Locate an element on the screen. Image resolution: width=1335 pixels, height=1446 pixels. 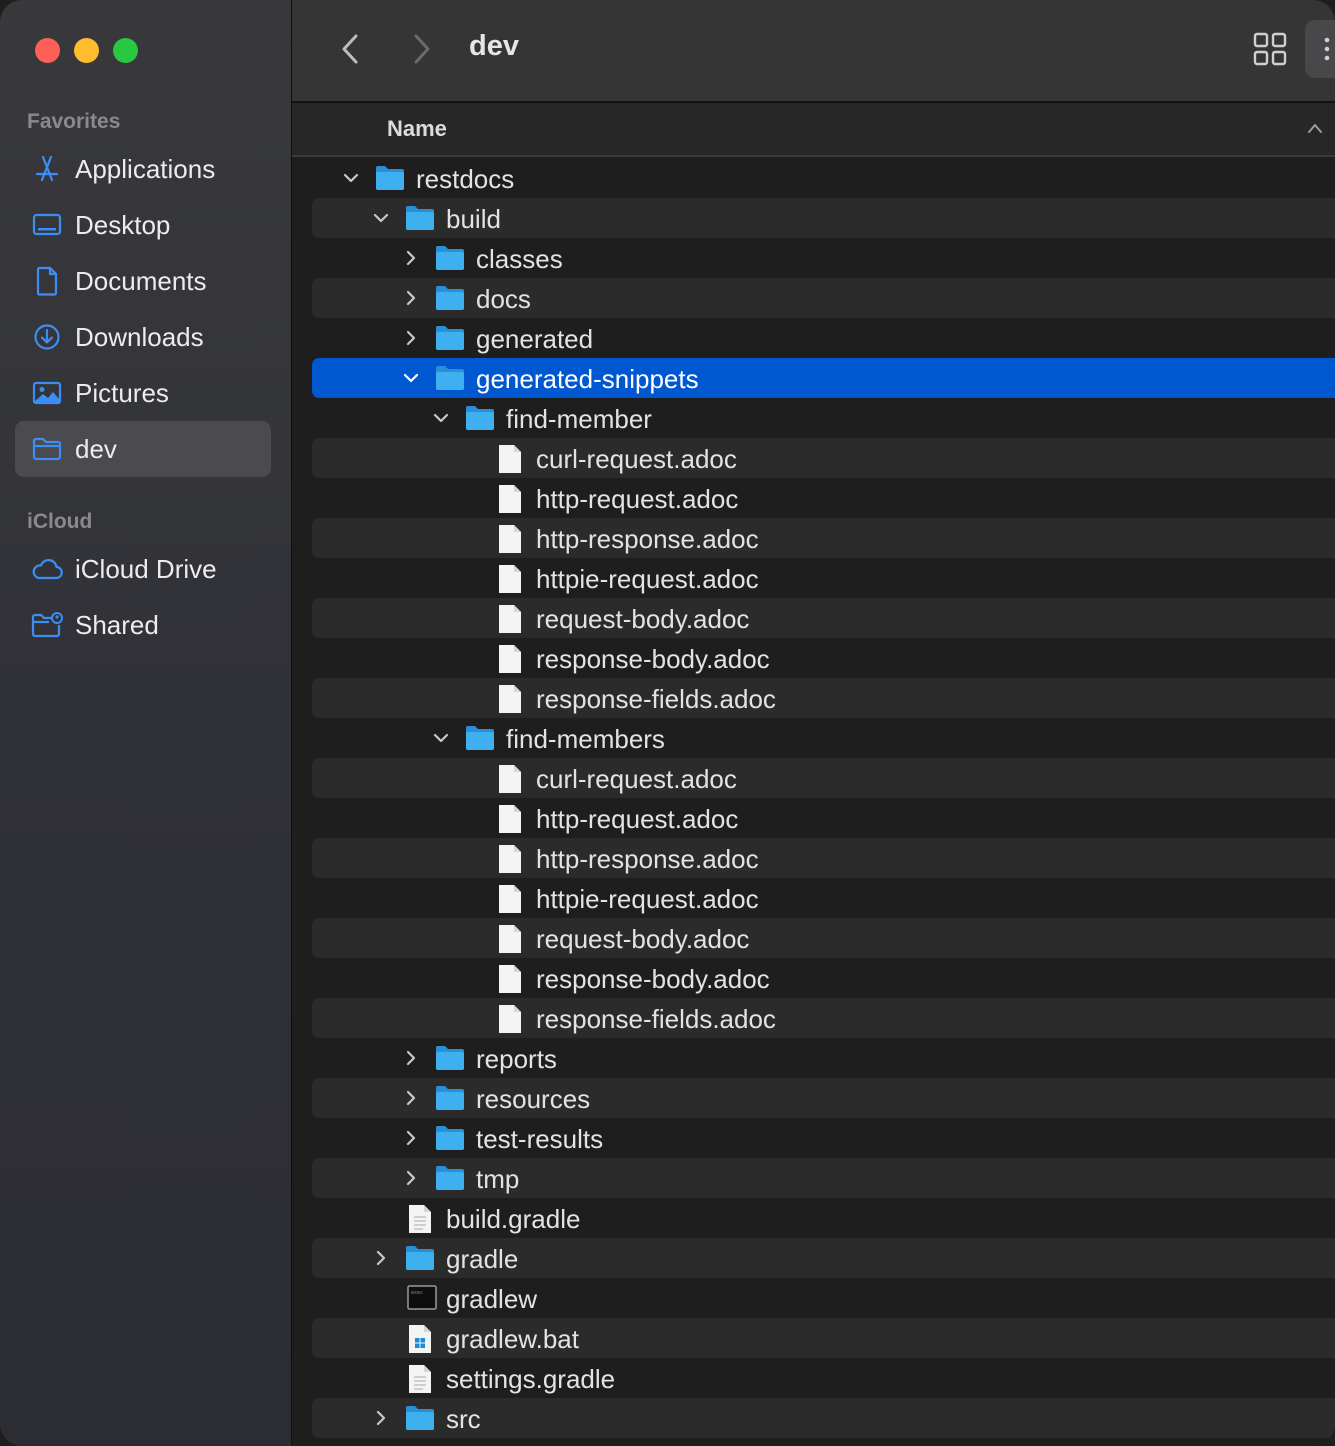
item-name: curl-request.adoc is located at coordinates (636, 459).